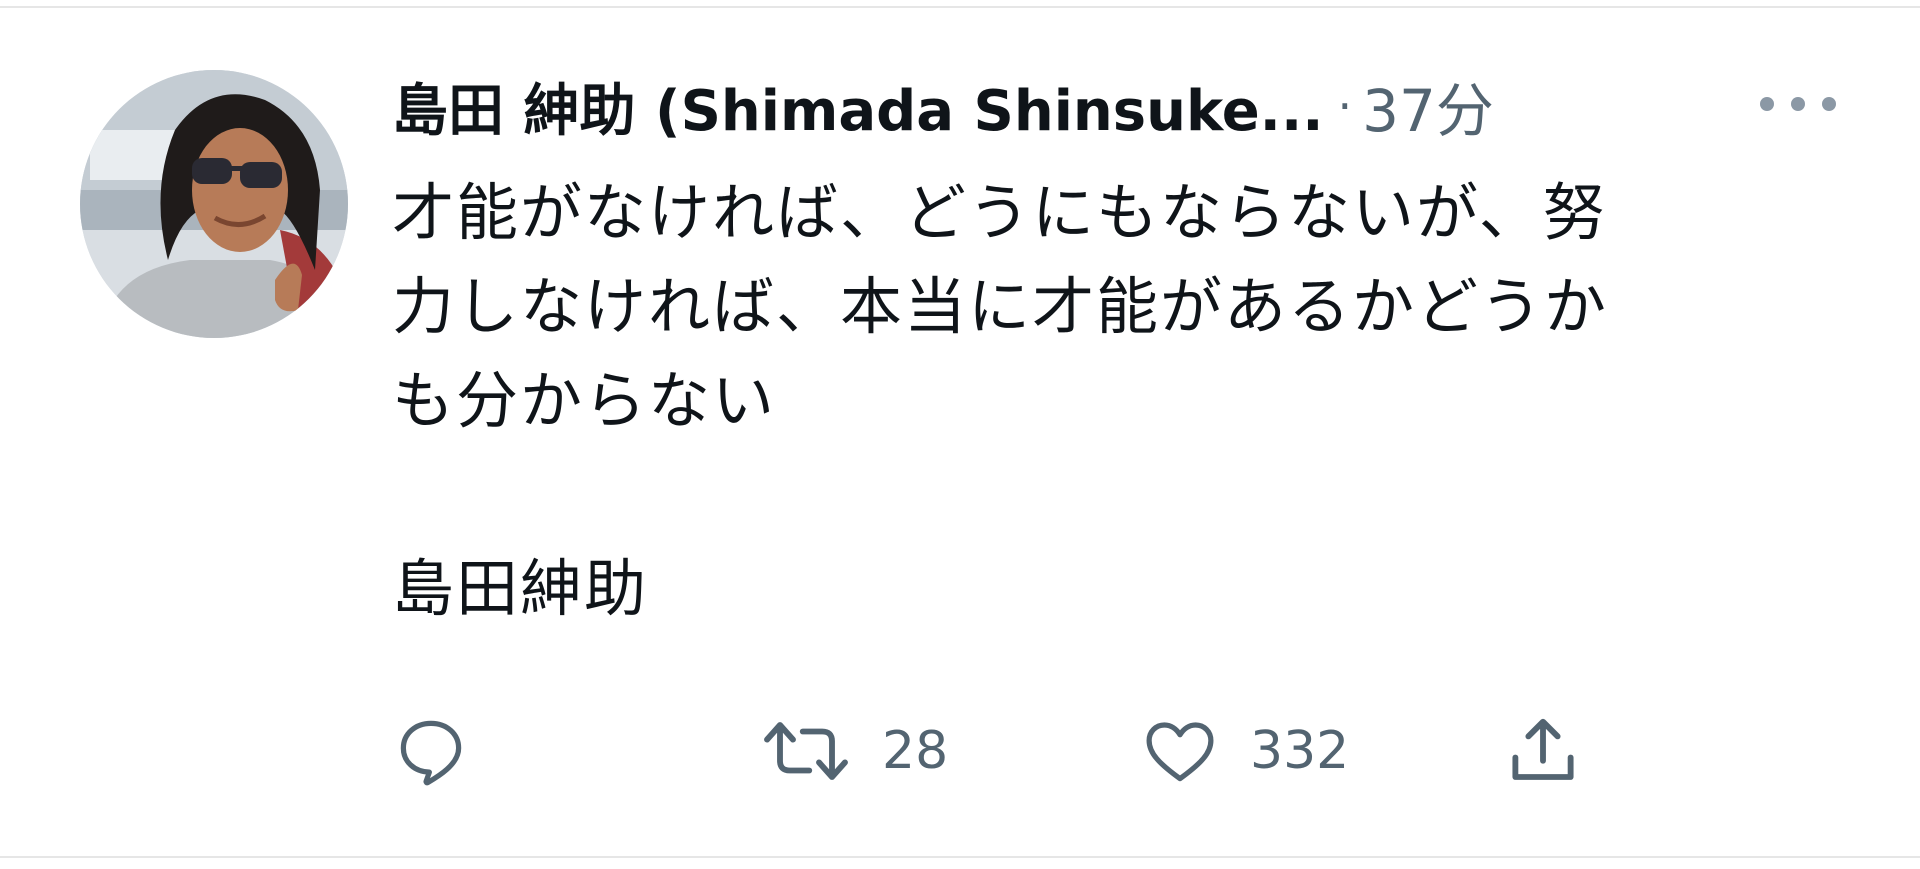 The height and width of the screenshot is (869, 1920). Describe the element at coordinates (854, 751) in the screenshot. I see `retweet-button: 28` at that location.